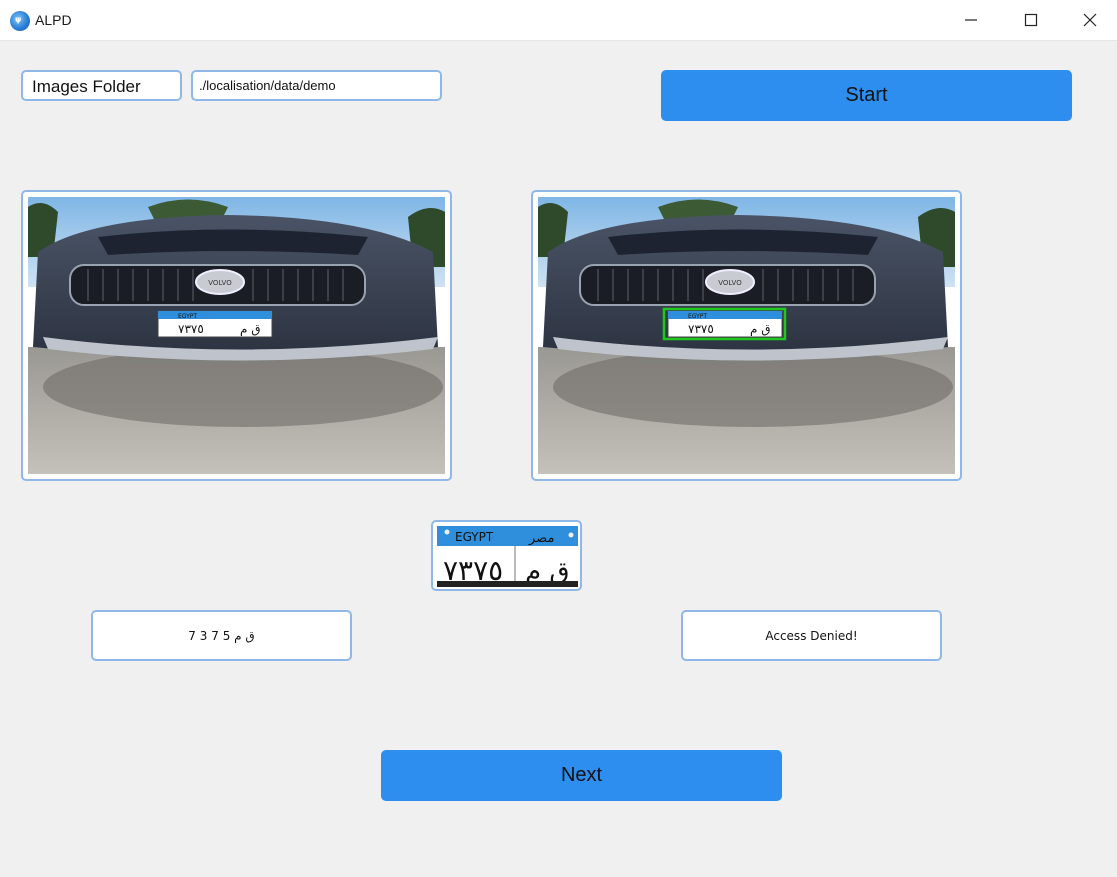 The height and width of the screenshot is (877, 1117). I want to click on svg-text: مصر, so click(541, 538).